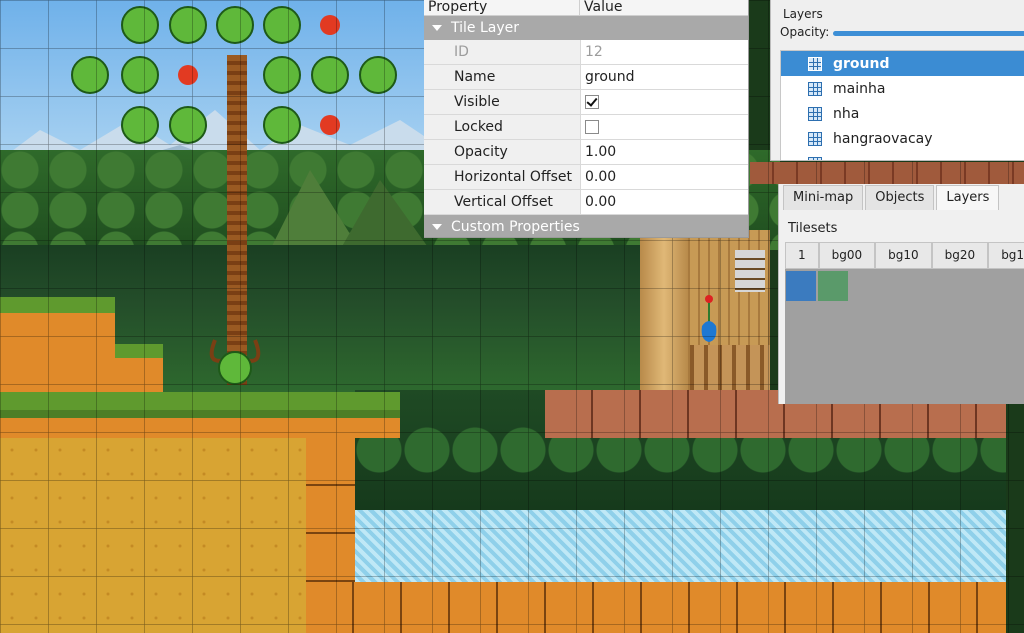 This screenshot has height=633, width=1024. Describe the element at coordinates (861, 63) in the screenshot. I see `layer-label: ground` at that location.